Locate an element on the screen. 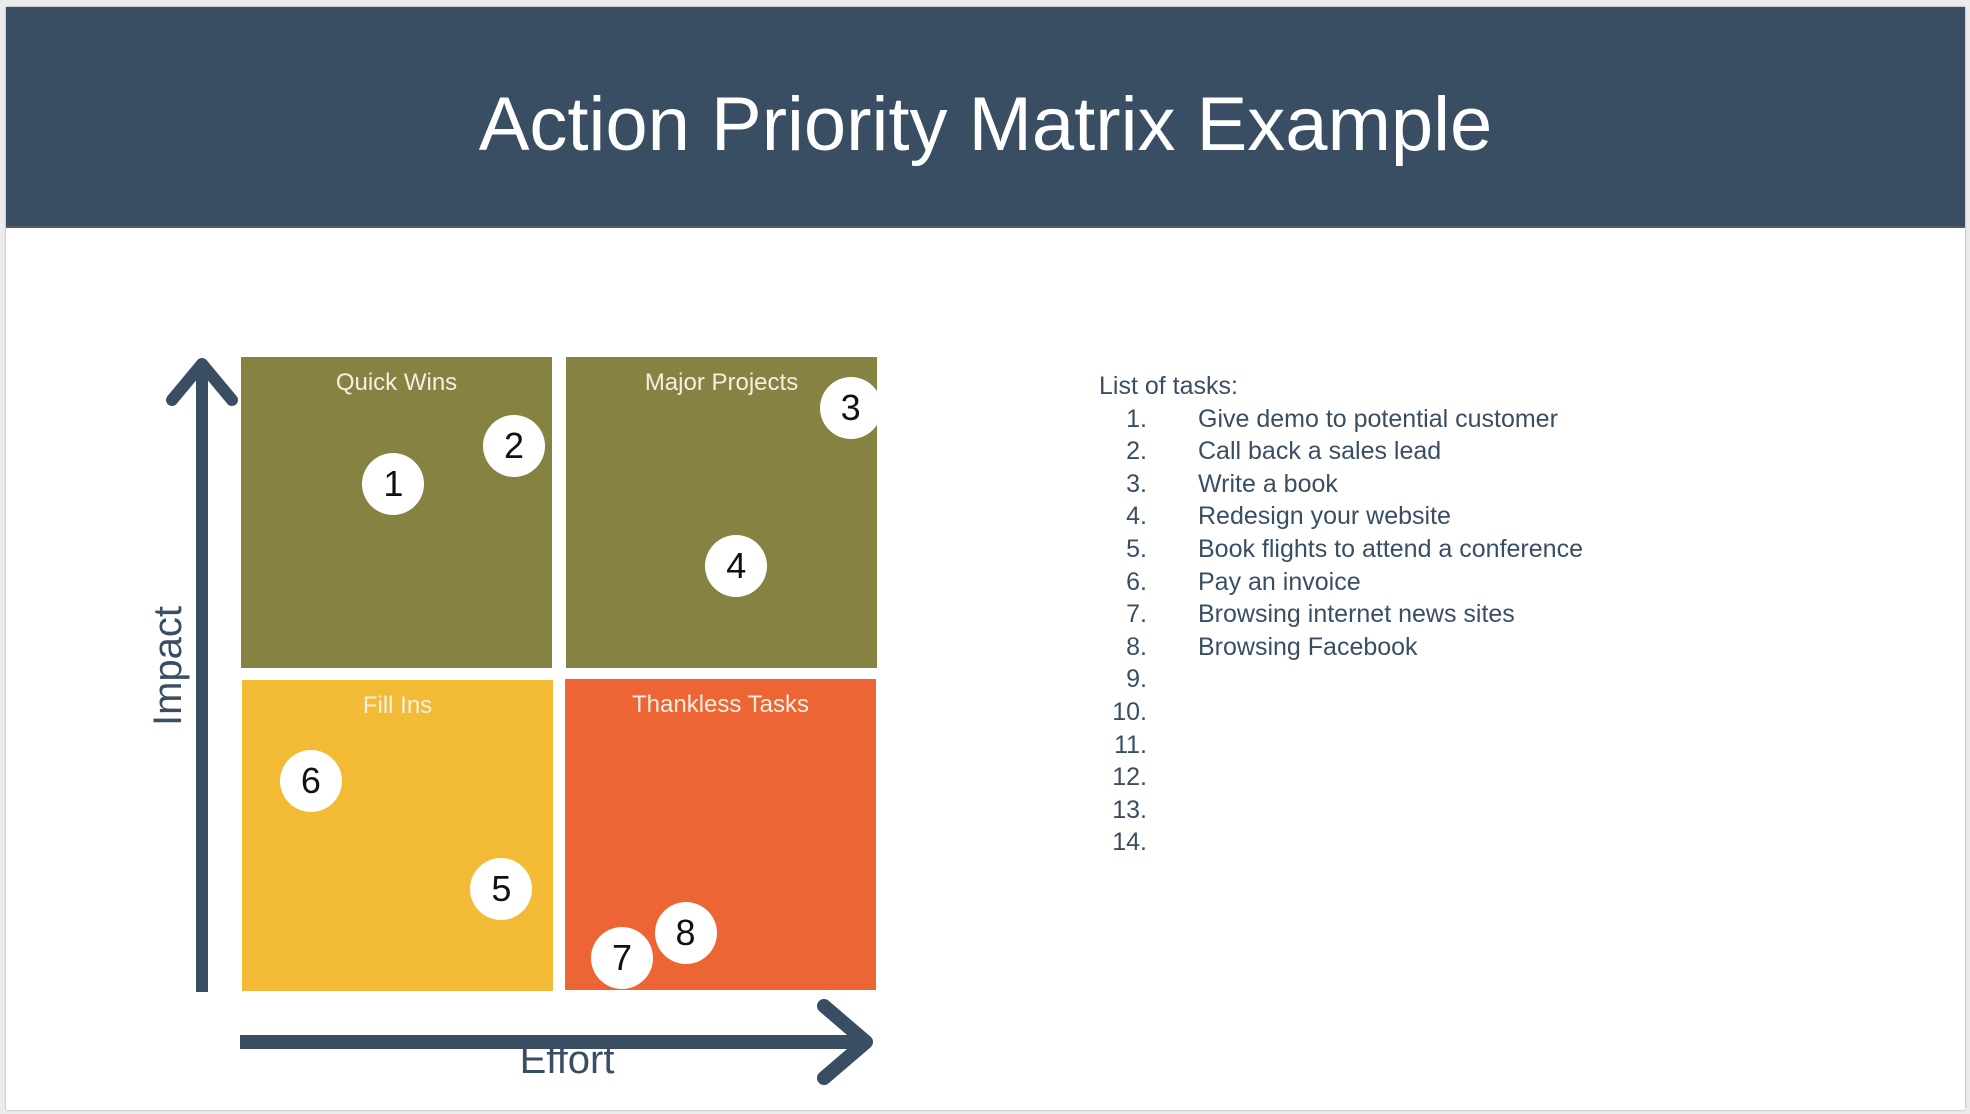 Image resolution: width=1970 pixels, height=1114 pixels. quadrant-label: Quick Wins is located at coordinates (396, 382).